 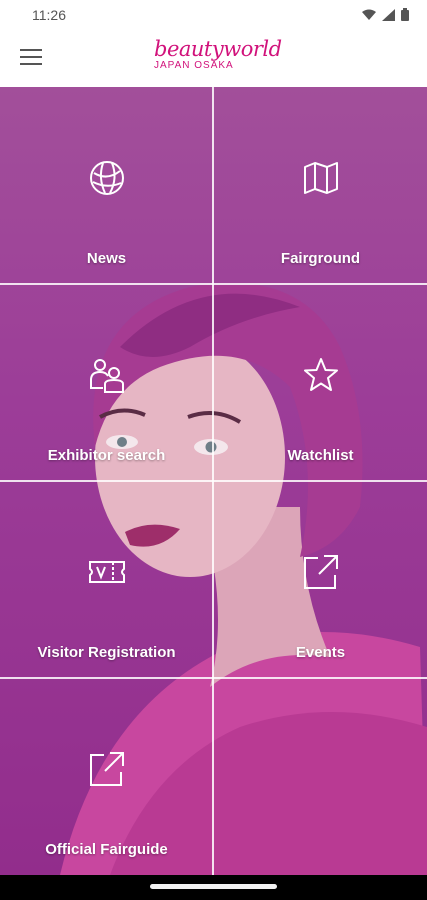 I want to click on tile-events: Events, so click(x=320, y=579).